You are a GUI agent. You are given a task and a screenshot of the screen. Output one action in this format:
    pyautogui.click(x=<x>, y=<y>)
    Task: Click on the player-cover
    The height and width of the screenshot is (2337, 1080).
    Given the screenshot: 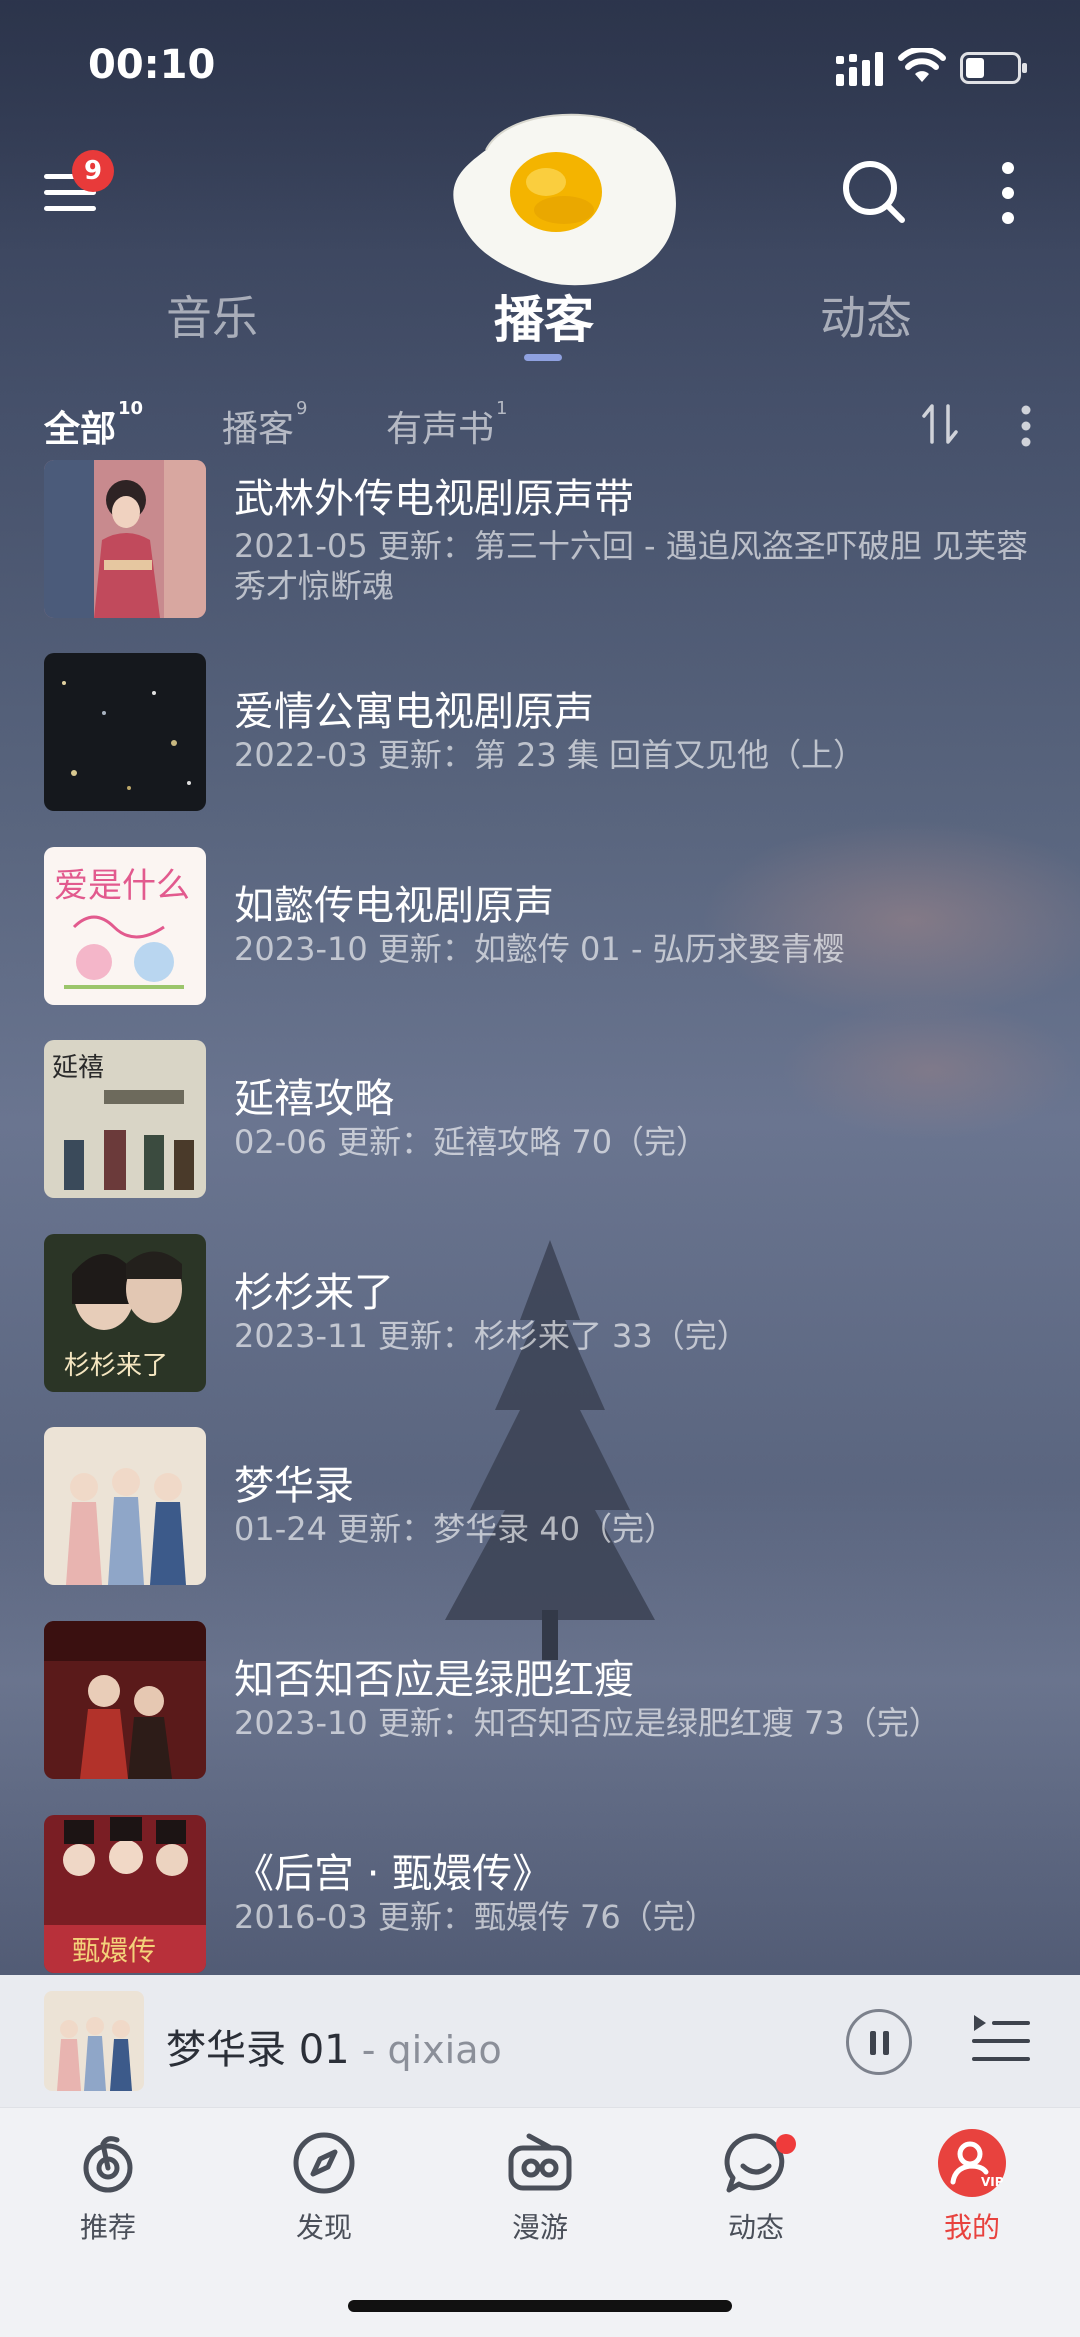 What is the action you would take?
    pyautogui.click(x=94, y=2041)
    